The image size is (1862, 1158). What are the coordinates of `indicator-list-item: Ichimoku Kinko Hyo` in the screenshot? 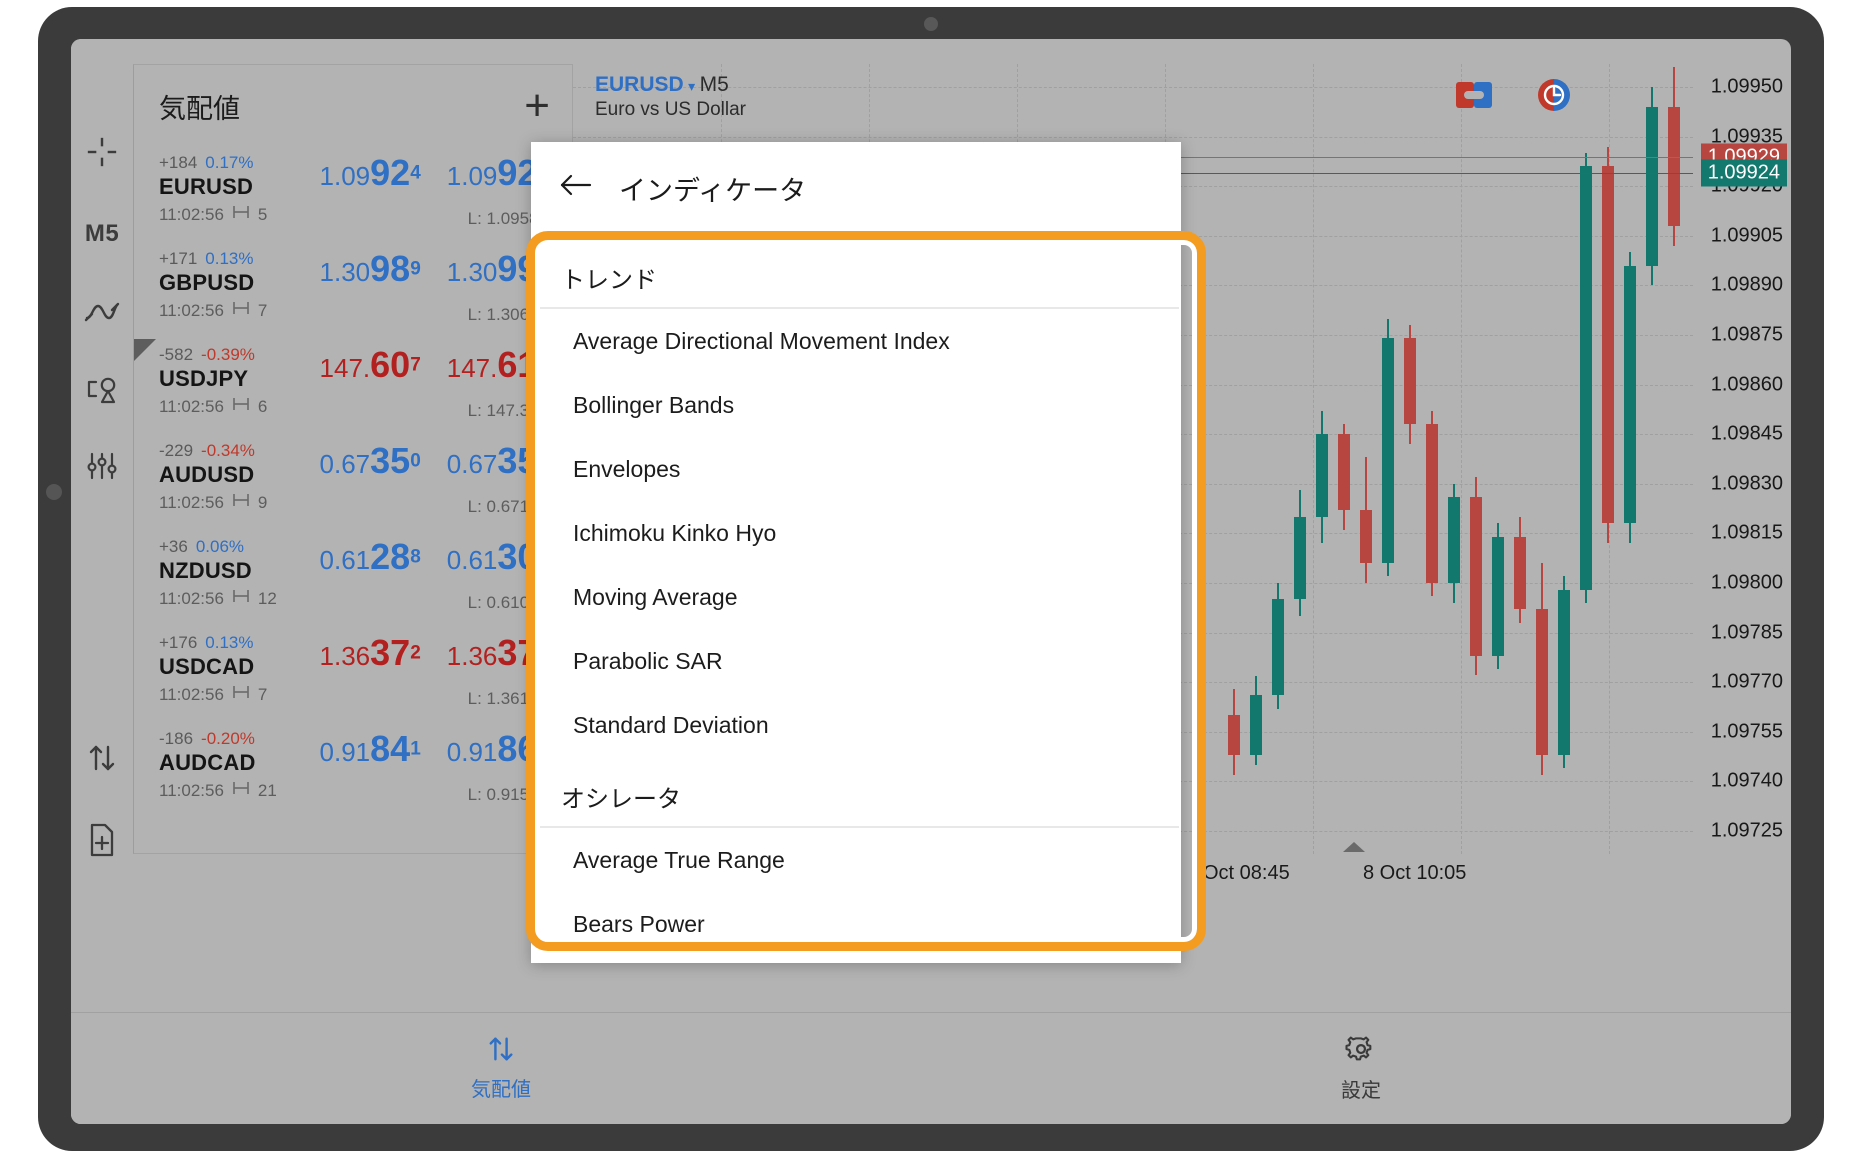 It's located at (856, 533).